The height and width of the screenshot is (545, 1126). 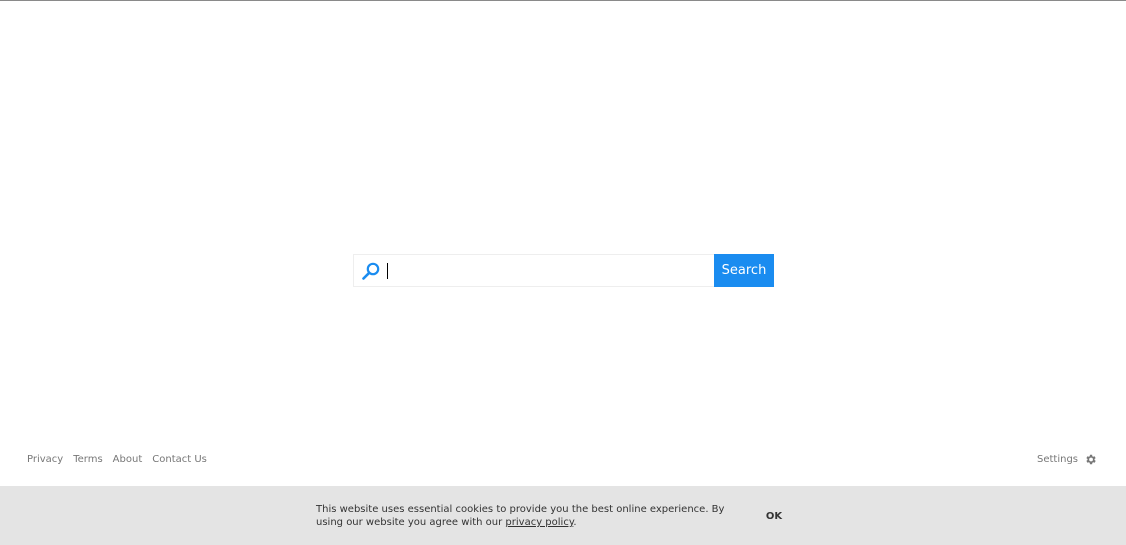 I want to click on privacy-policy-link: privacy policy, so click(x=539, y=522).